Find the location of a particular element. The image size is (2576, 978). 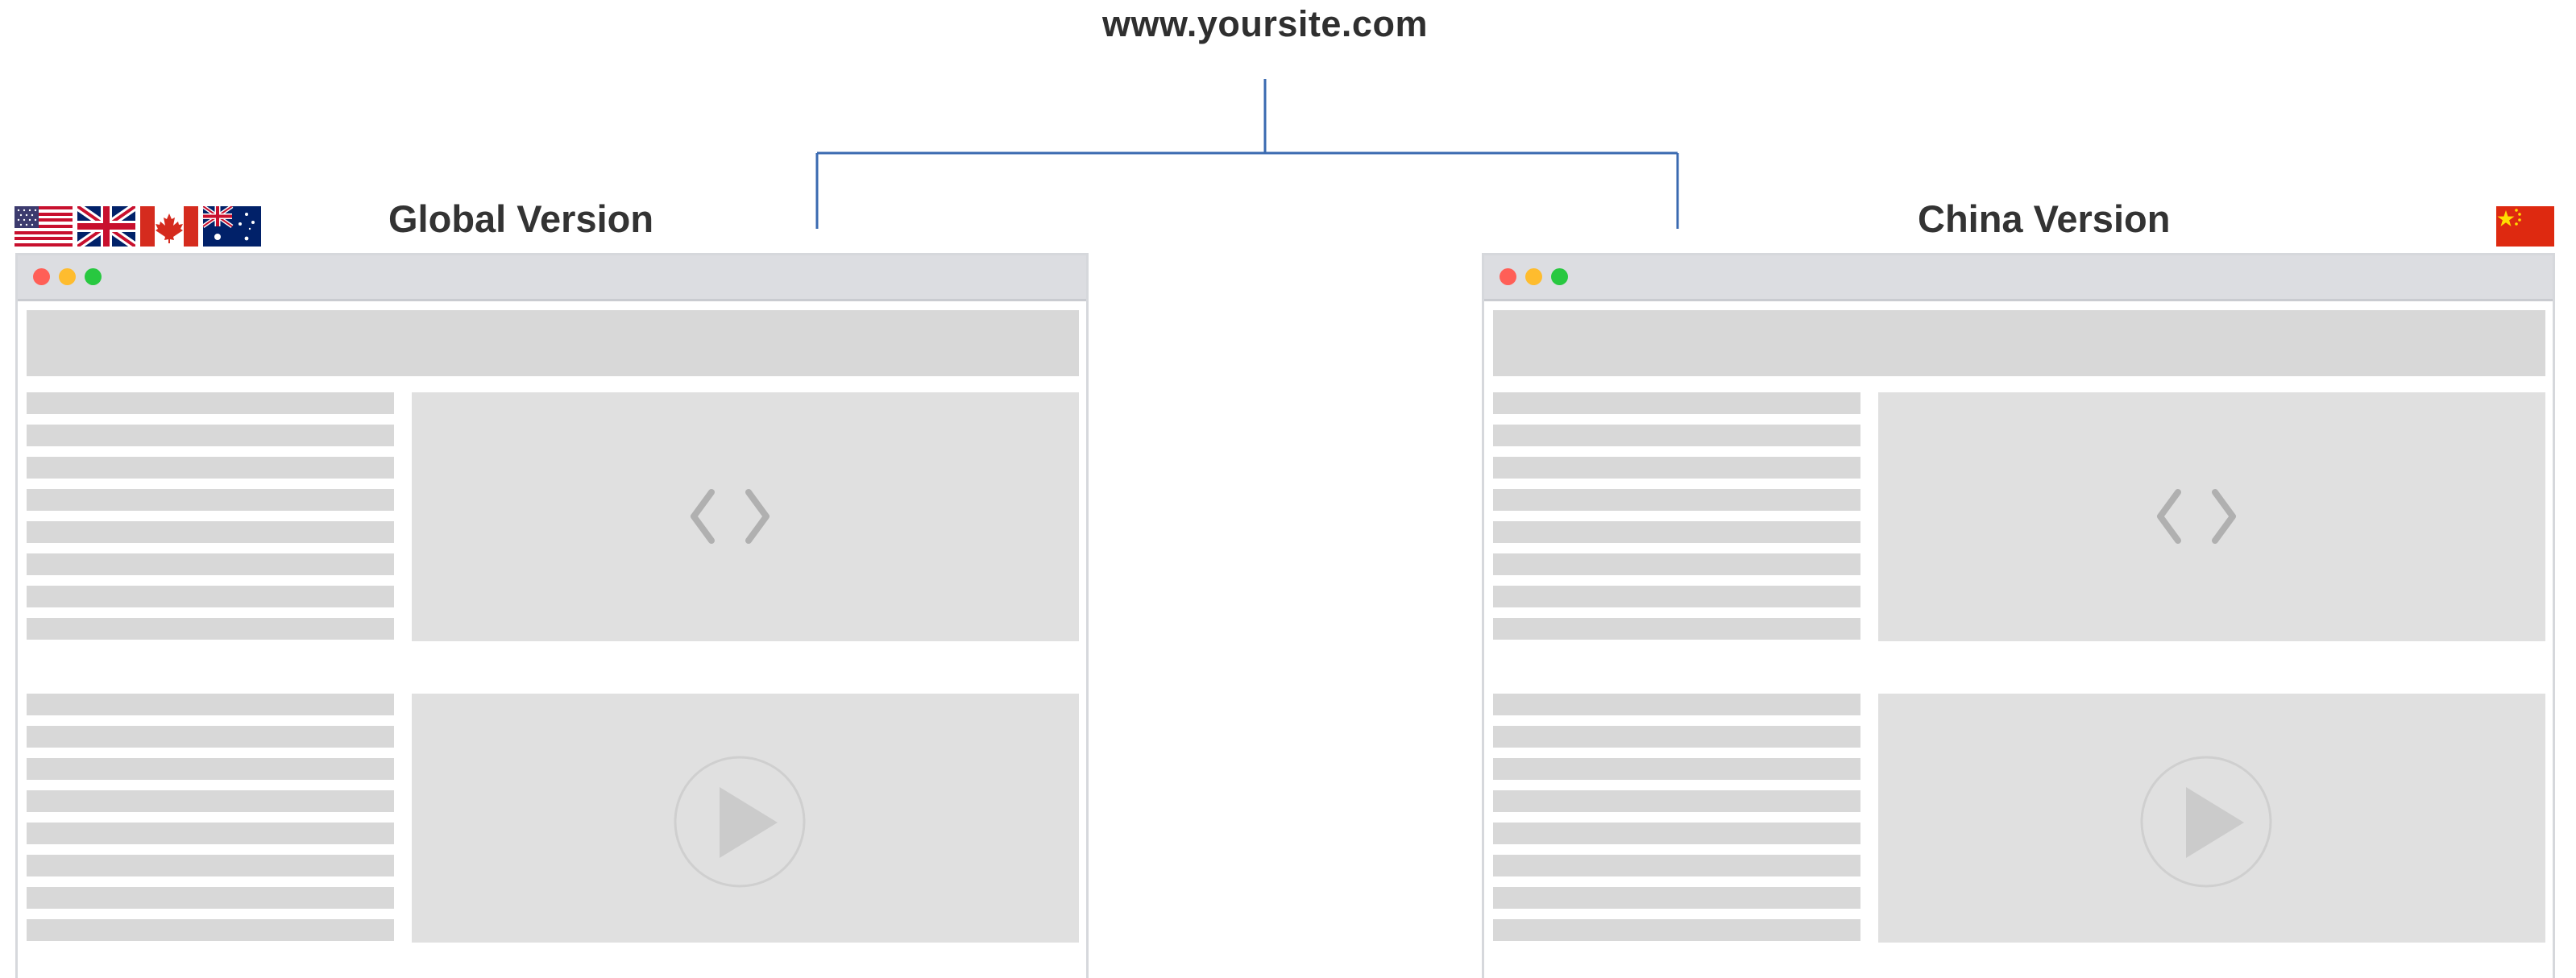

china-version-title: China Version is located at coordinates (2044, 218).